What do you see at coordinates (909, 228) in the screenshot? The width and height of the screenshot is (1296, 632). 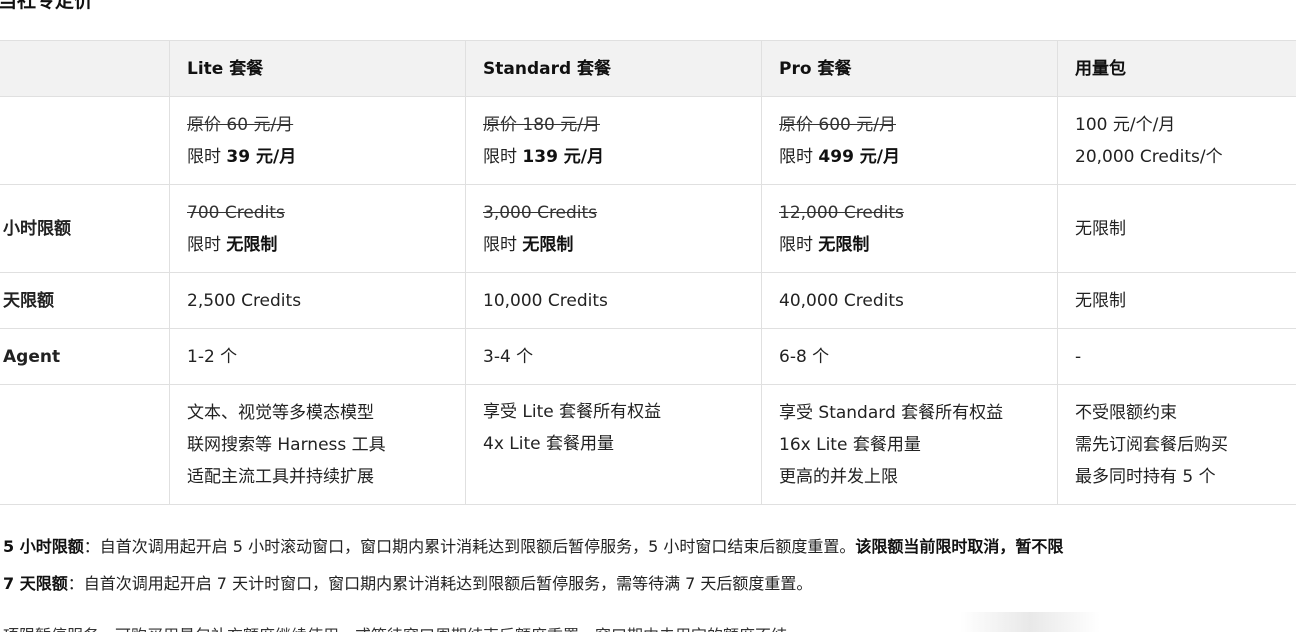 I see `cell-pro-5h: 12,000 Credits 限时 无限制` at bounding box center [909, 228].